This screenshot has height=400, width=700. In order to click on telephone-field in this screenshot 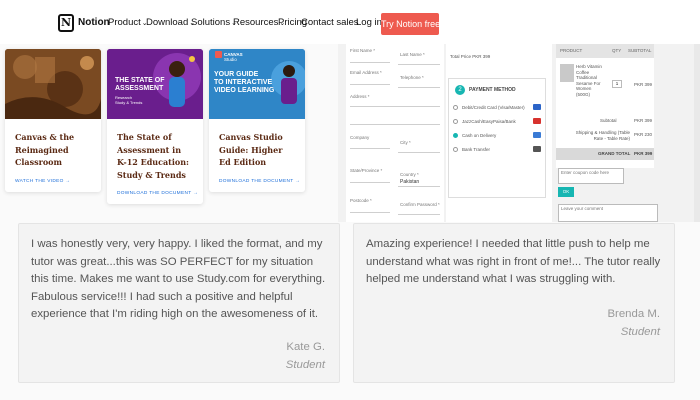, I will do `click(419, 87)`.